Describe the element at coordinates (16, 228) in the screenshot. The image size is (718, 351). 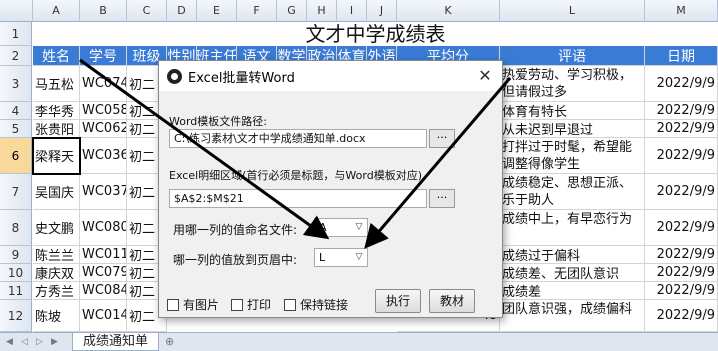
I see `row-header-8: 8` at that location.